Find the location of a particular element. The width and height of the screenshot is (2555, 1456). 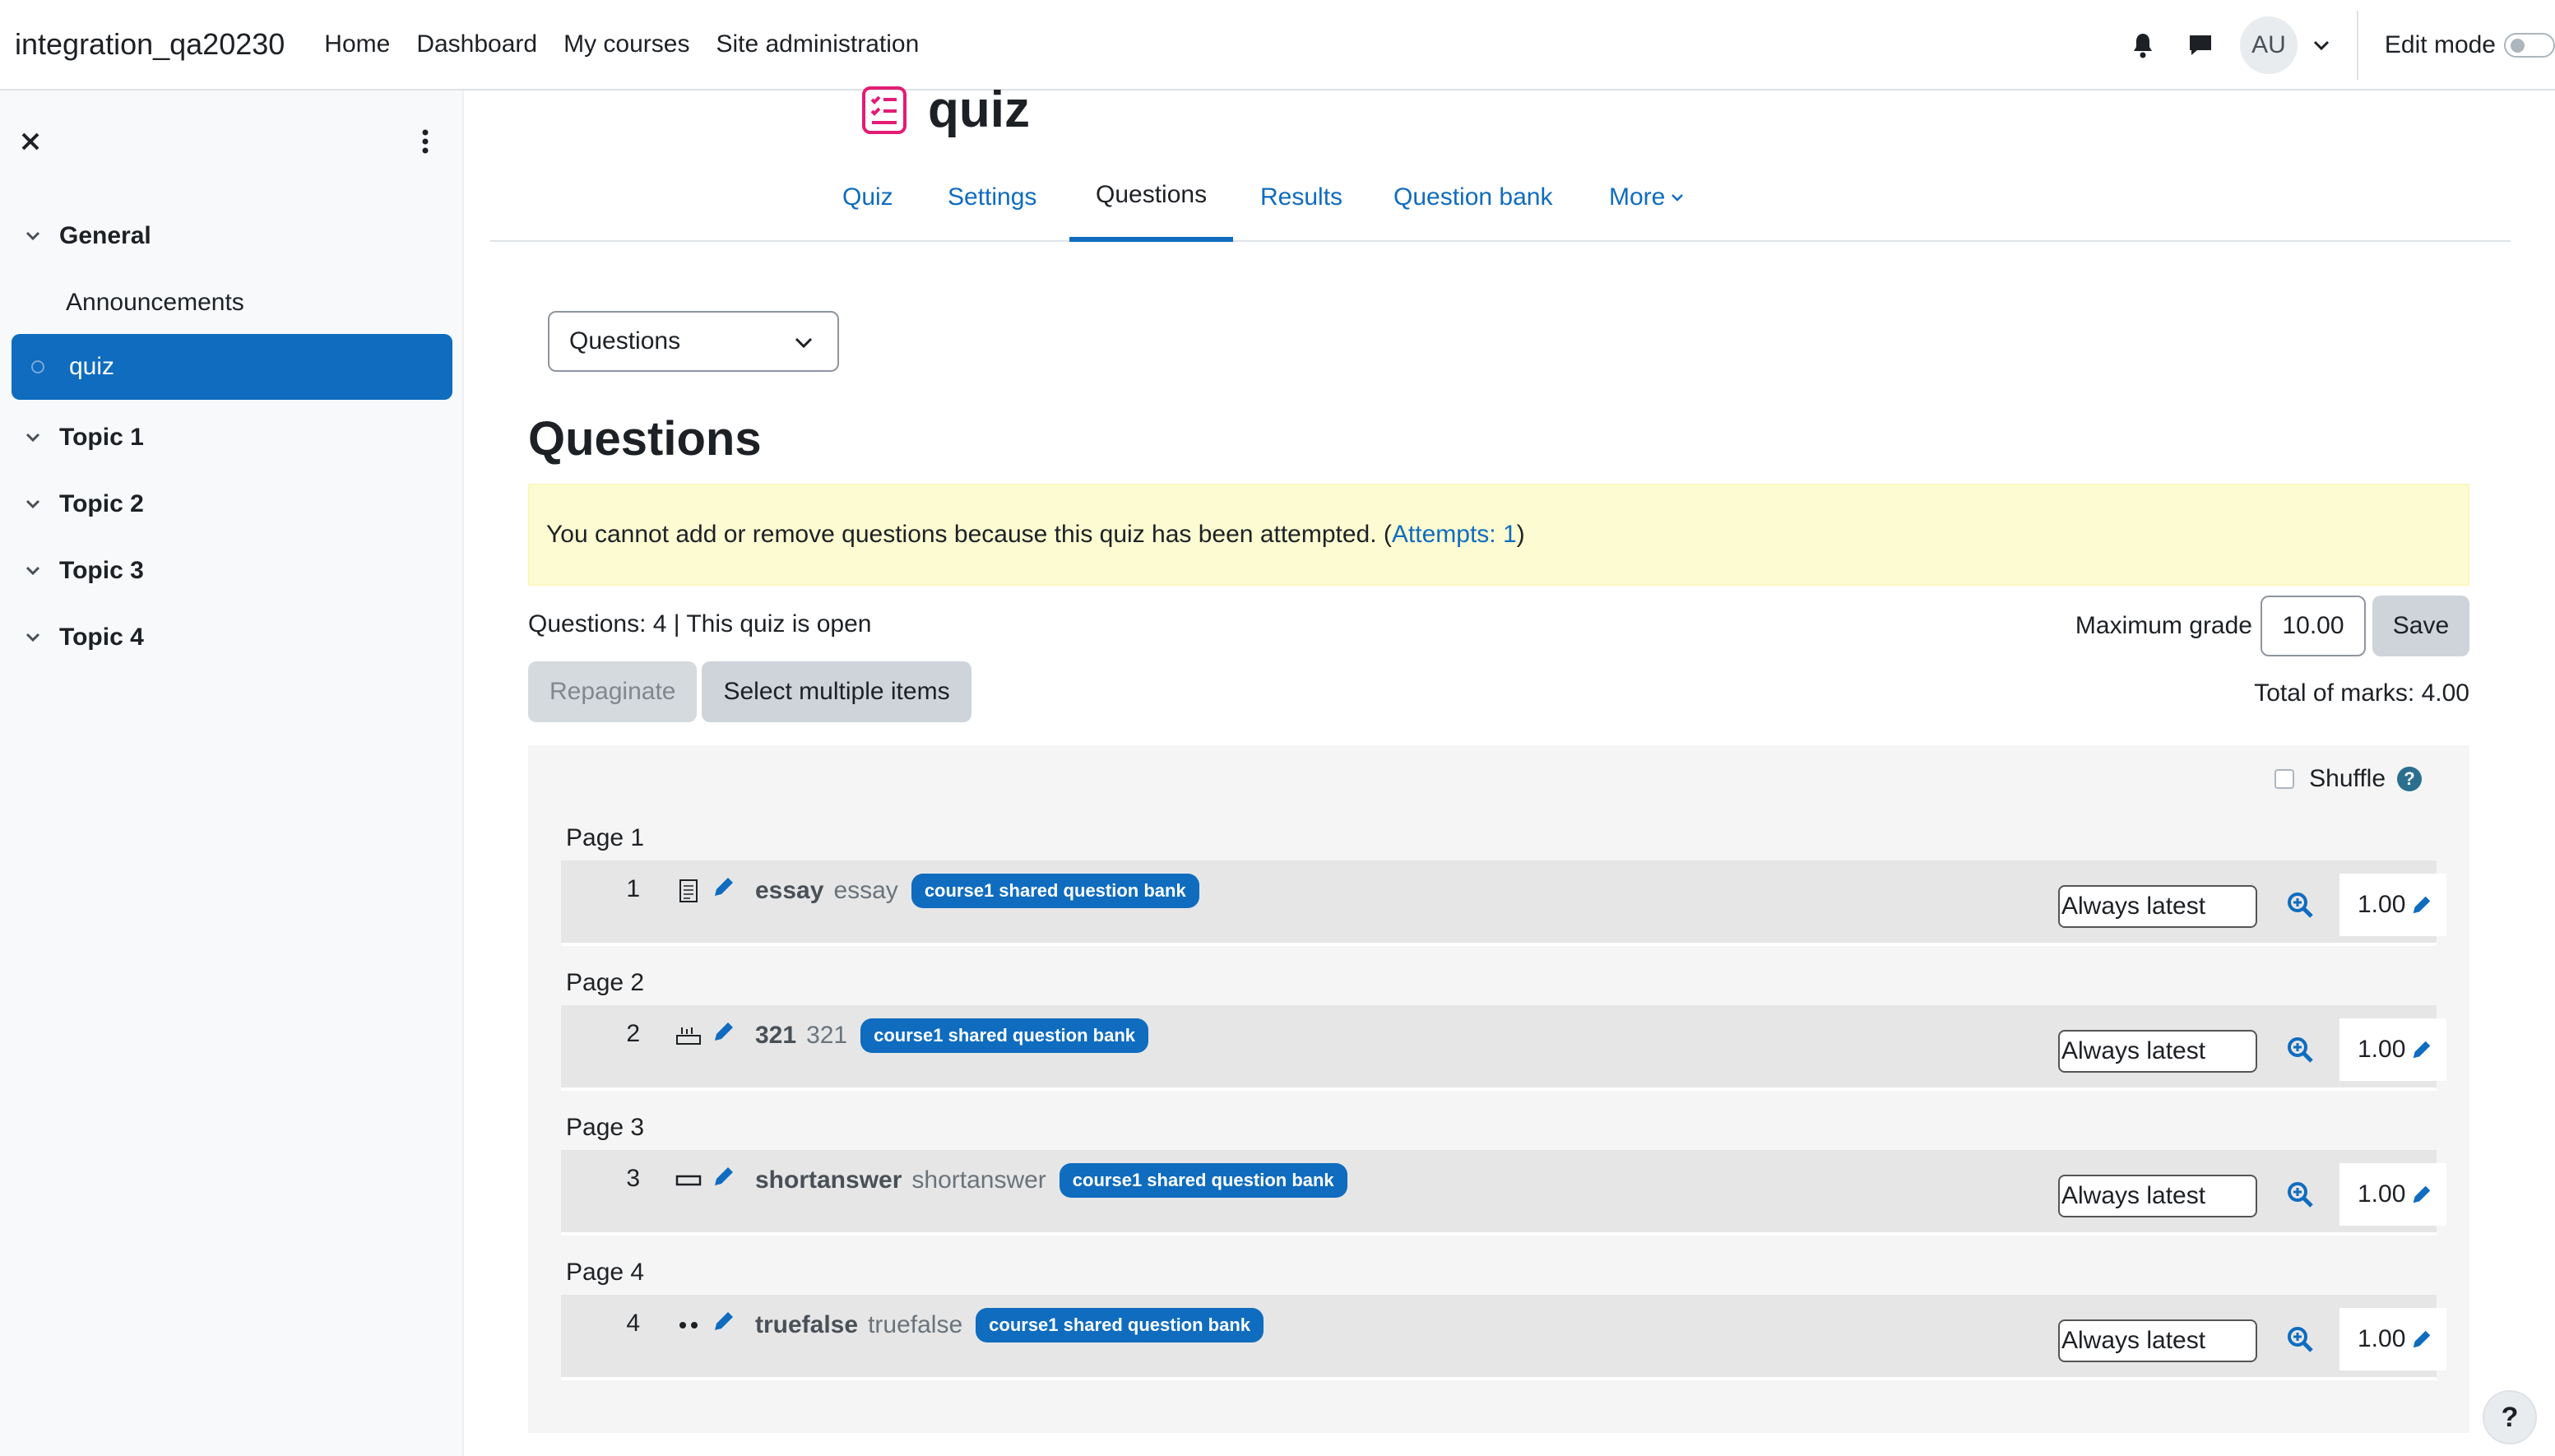

question-text: shortanswer is located at coordinates (978, 1180).